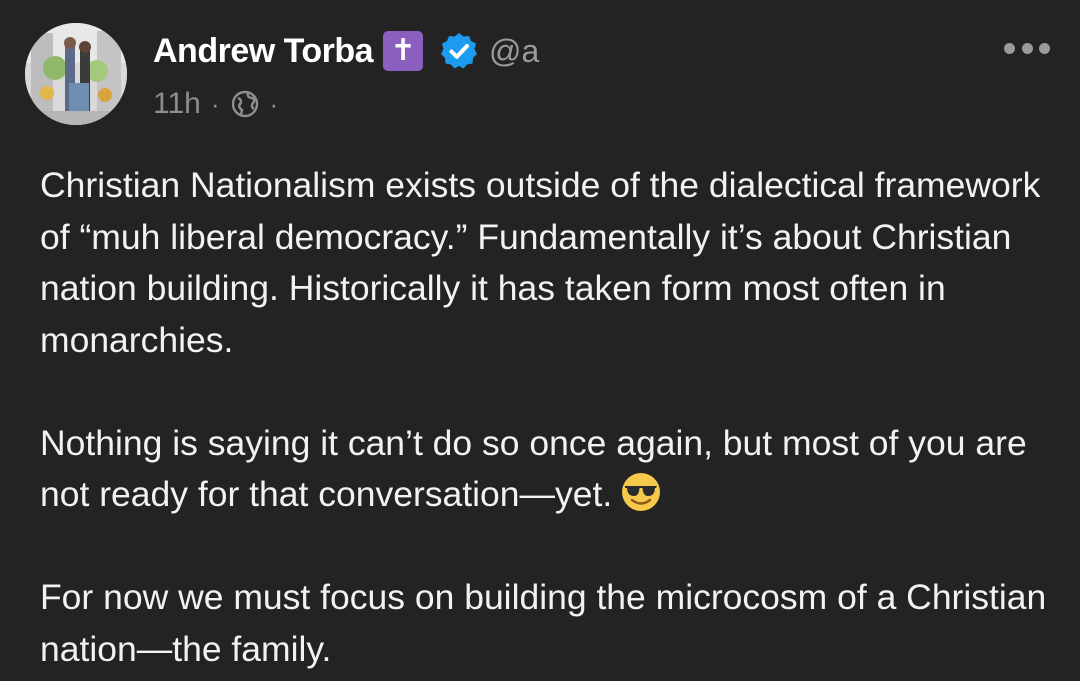  I want to click on more-options-icon, so click(1027, 48).